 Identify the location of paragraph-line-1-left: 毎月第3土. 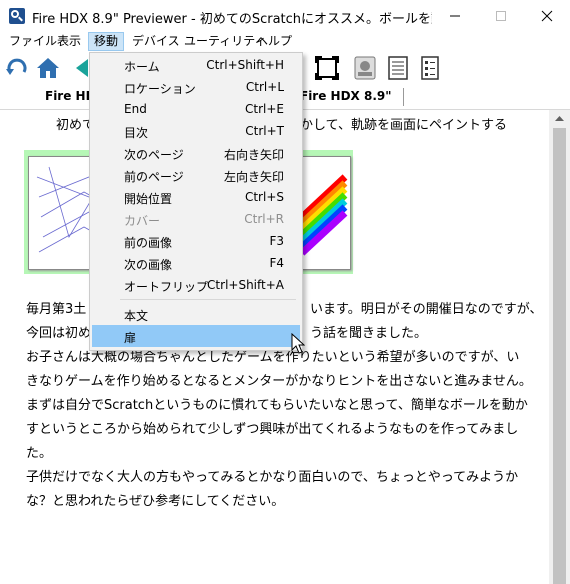
(56, 309).